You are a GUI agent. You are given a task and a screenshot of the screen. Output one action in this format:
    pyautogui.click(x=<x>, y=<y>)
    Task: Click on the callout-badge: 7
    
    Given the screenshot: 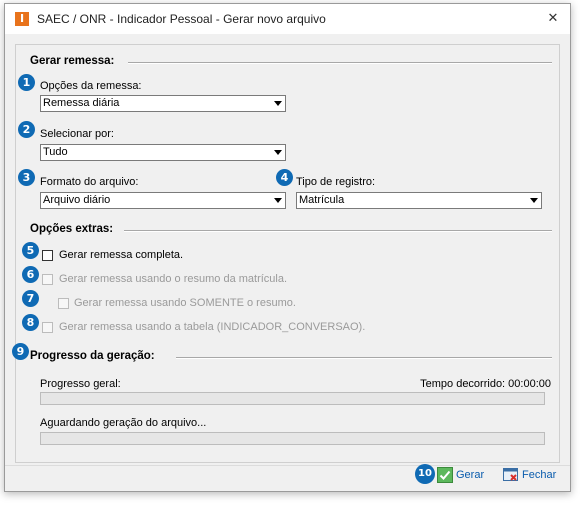 What is the action you would take?
    pyautogui.click(x=30, y=298)
    